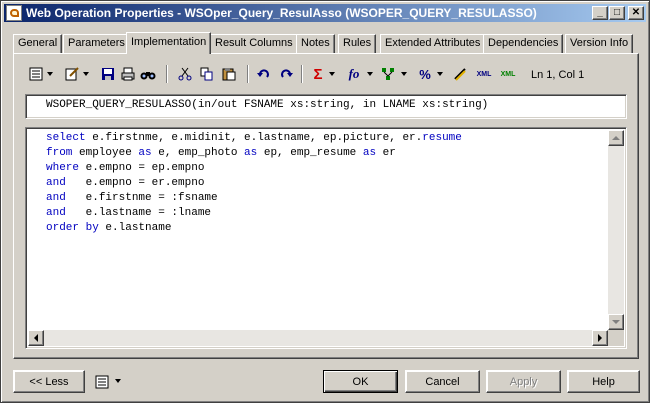  I want to click on close-button: ✕, so click(636, 13).